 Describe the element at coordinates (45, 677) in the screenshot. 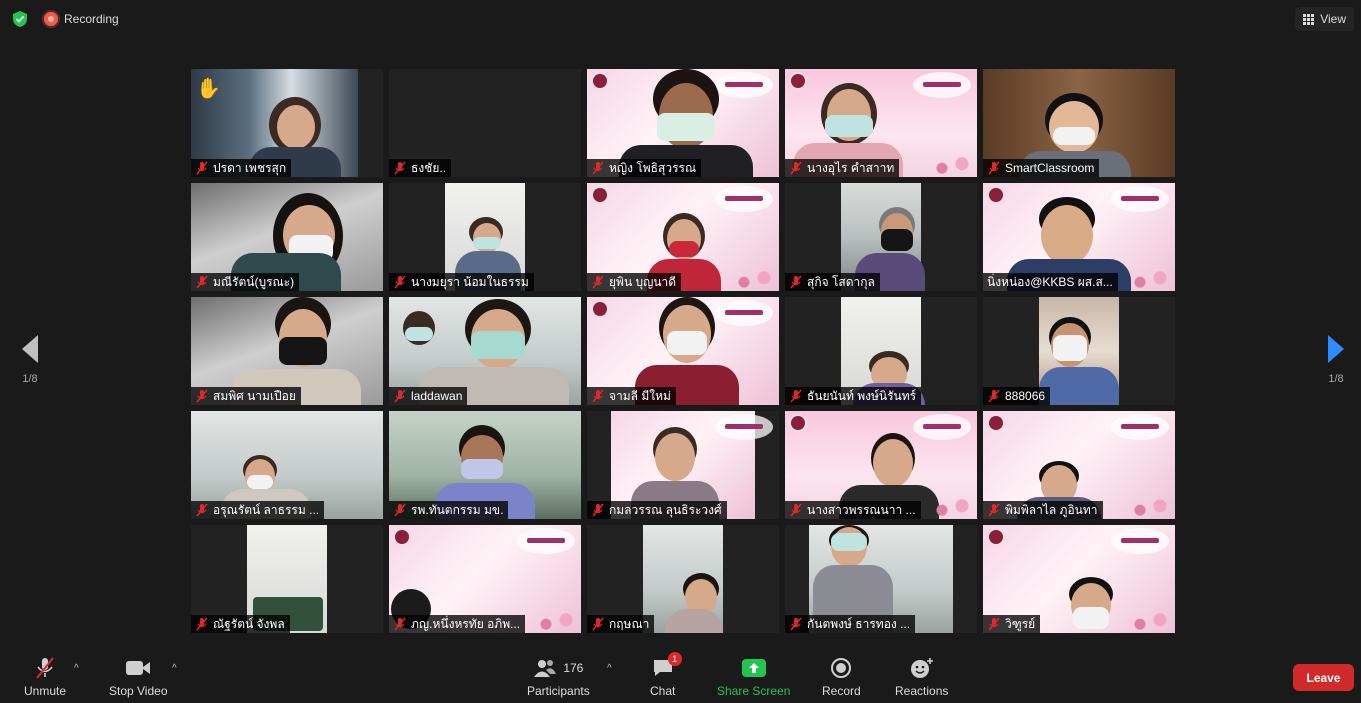

I see `unmute-button: Unmute` at that location.